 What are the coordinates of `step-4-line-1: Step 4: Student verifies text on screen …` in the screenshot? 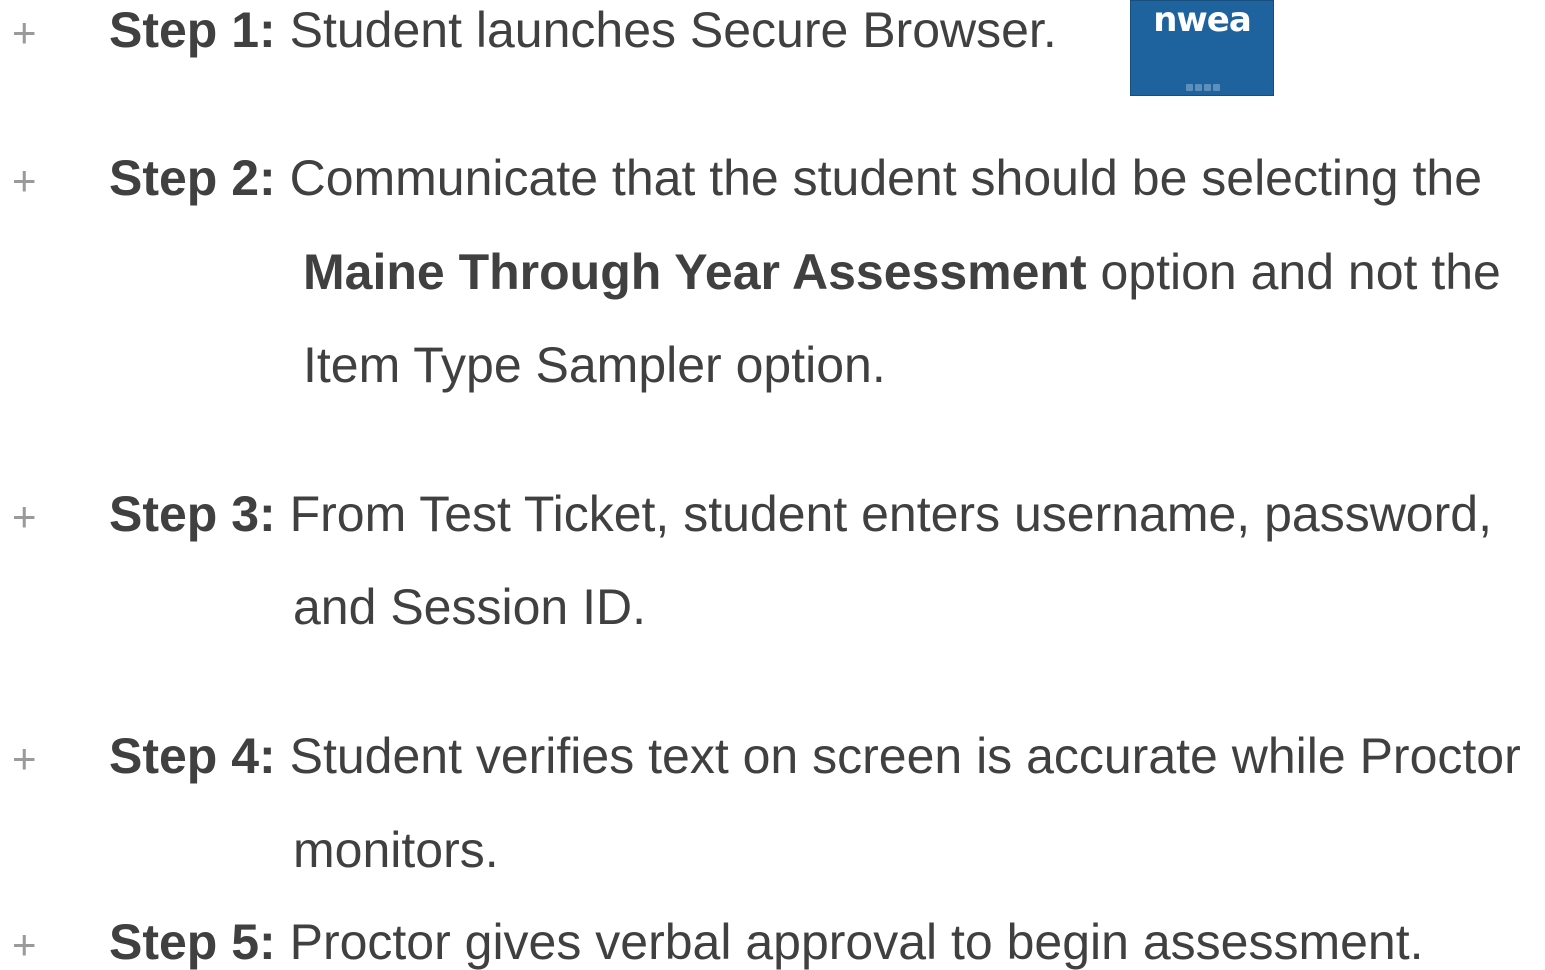 It's located at (815, 756).